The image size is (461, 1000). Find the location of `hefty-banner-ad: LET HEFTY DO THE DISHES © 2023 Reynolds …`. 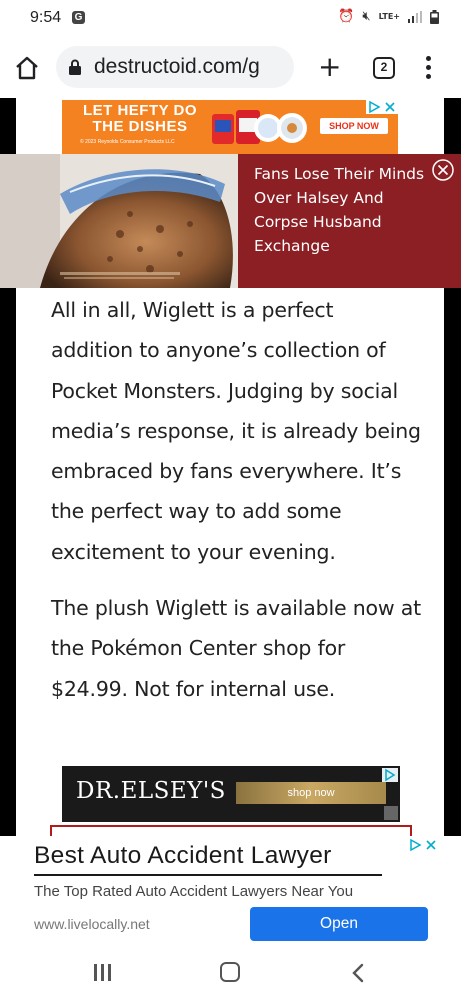

hefty-banner-ad: LET HEFTY DO THE DISHES © 2023 Reynolds … is located at coordinates (230, 127).